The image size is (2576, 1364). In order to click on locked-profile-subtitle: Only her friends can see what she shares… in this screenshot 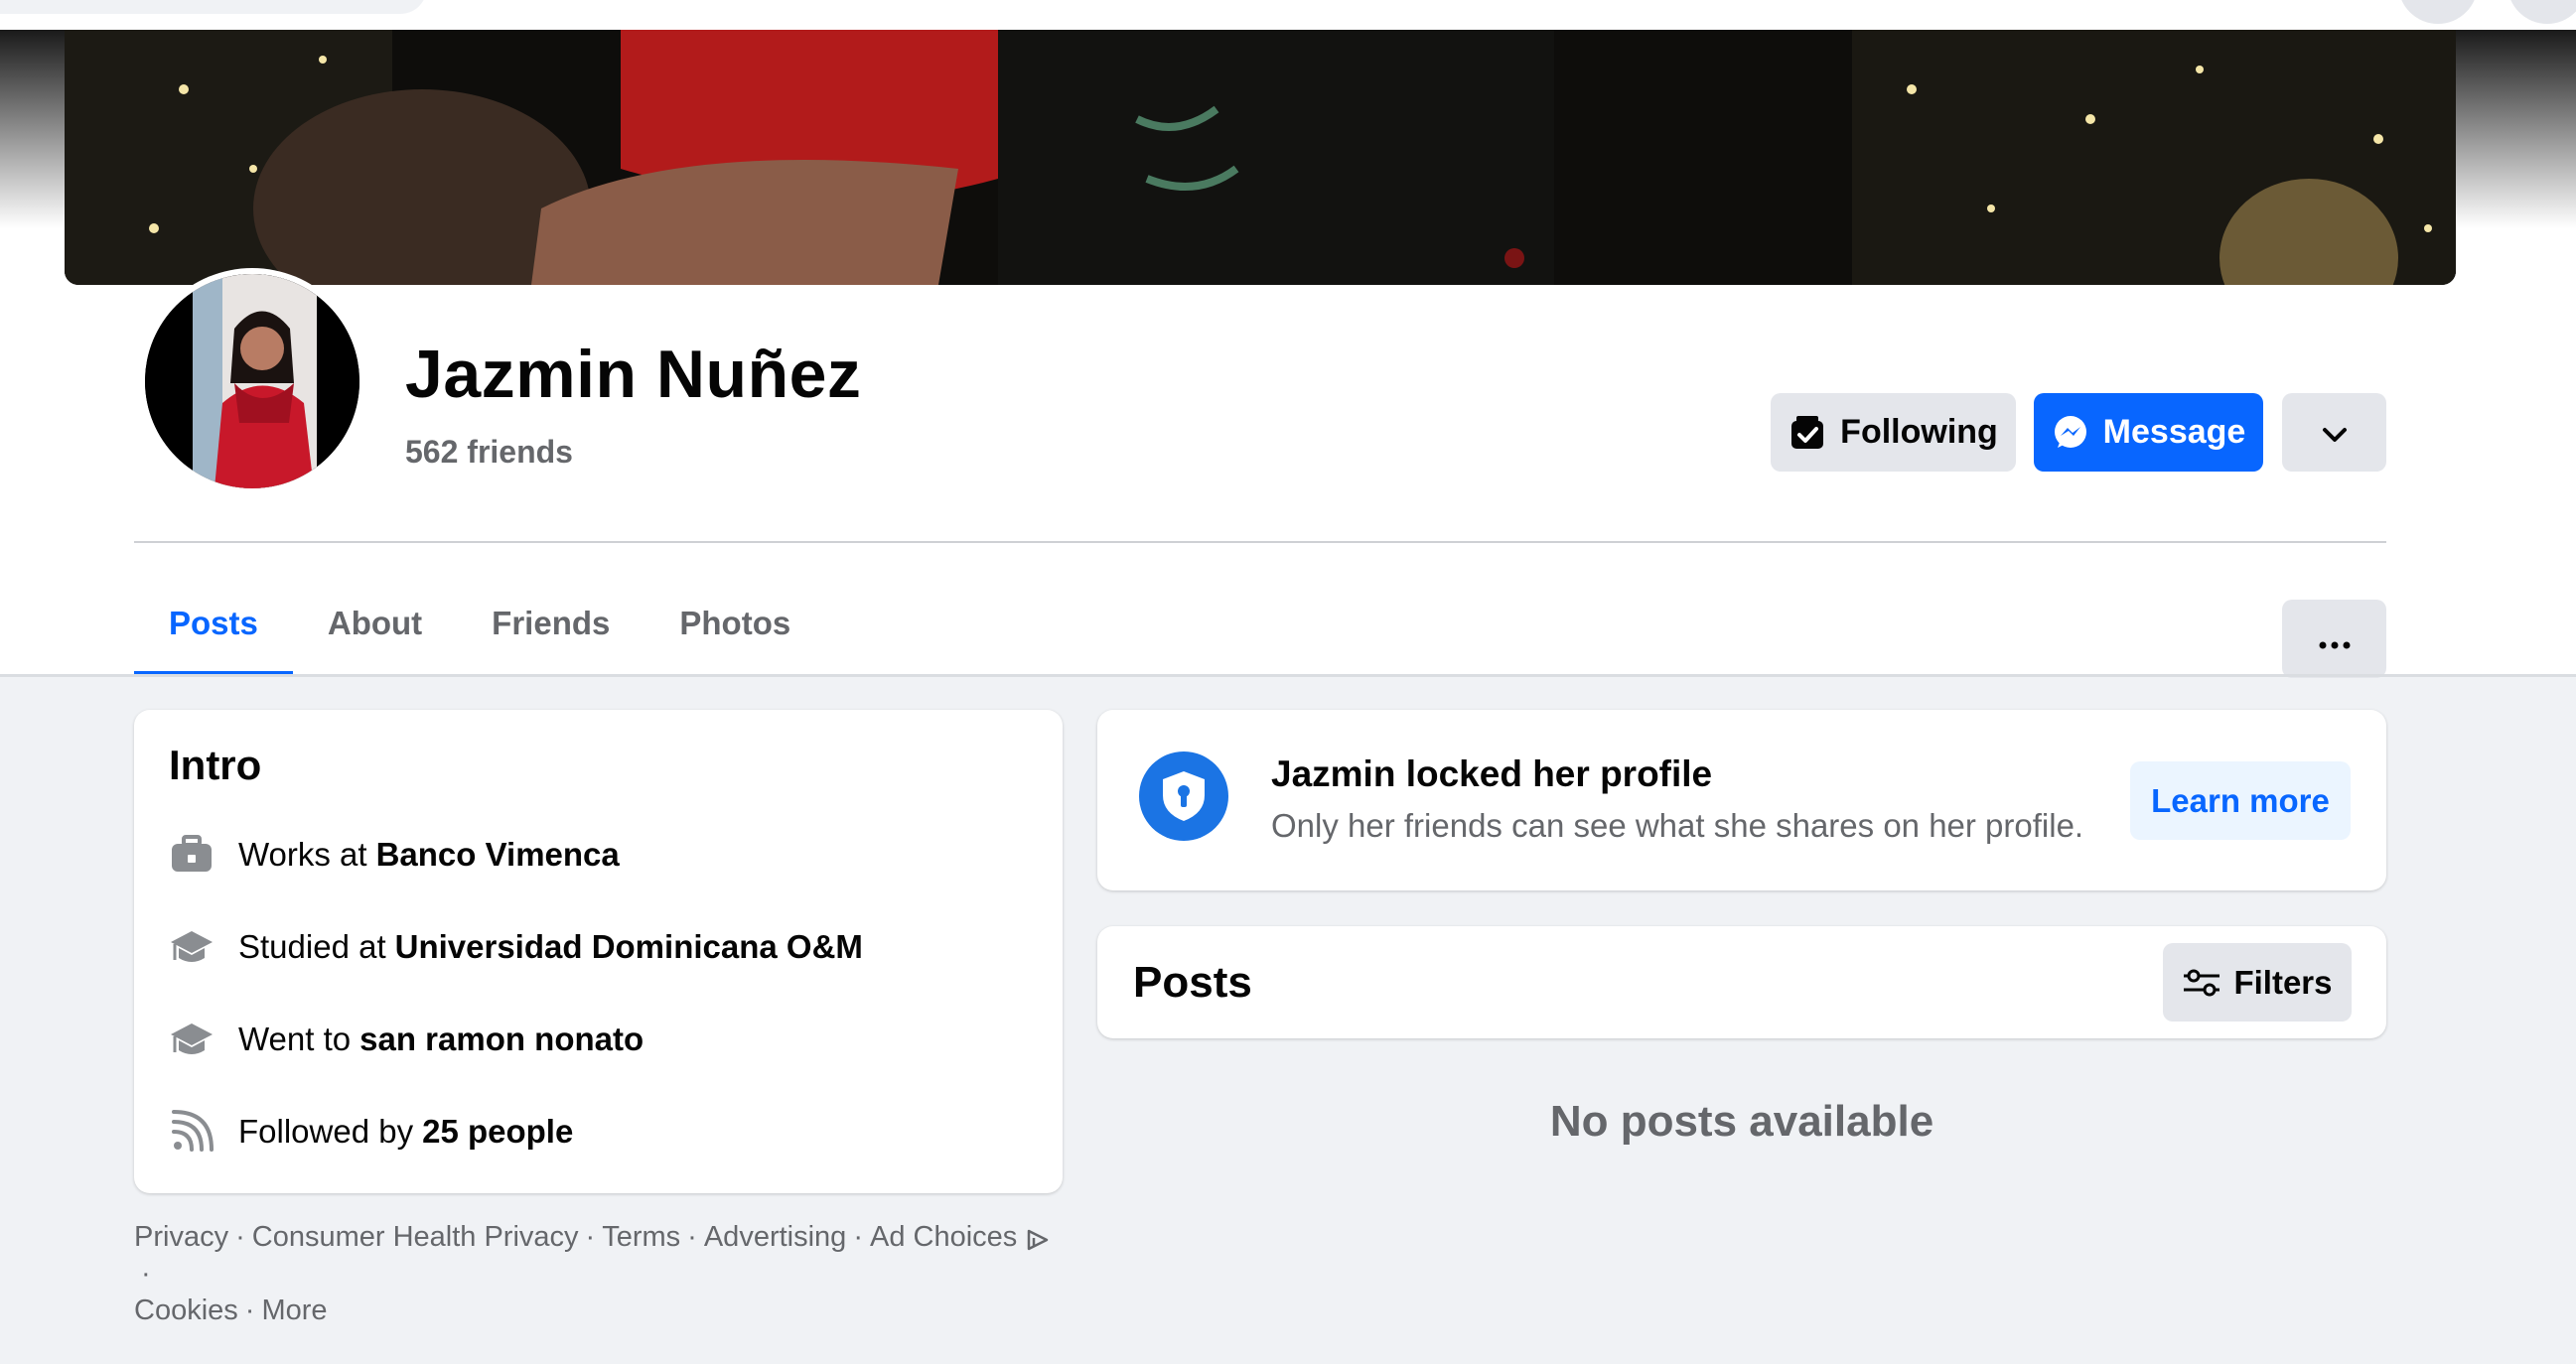, I will do `click(1677, 825)`.